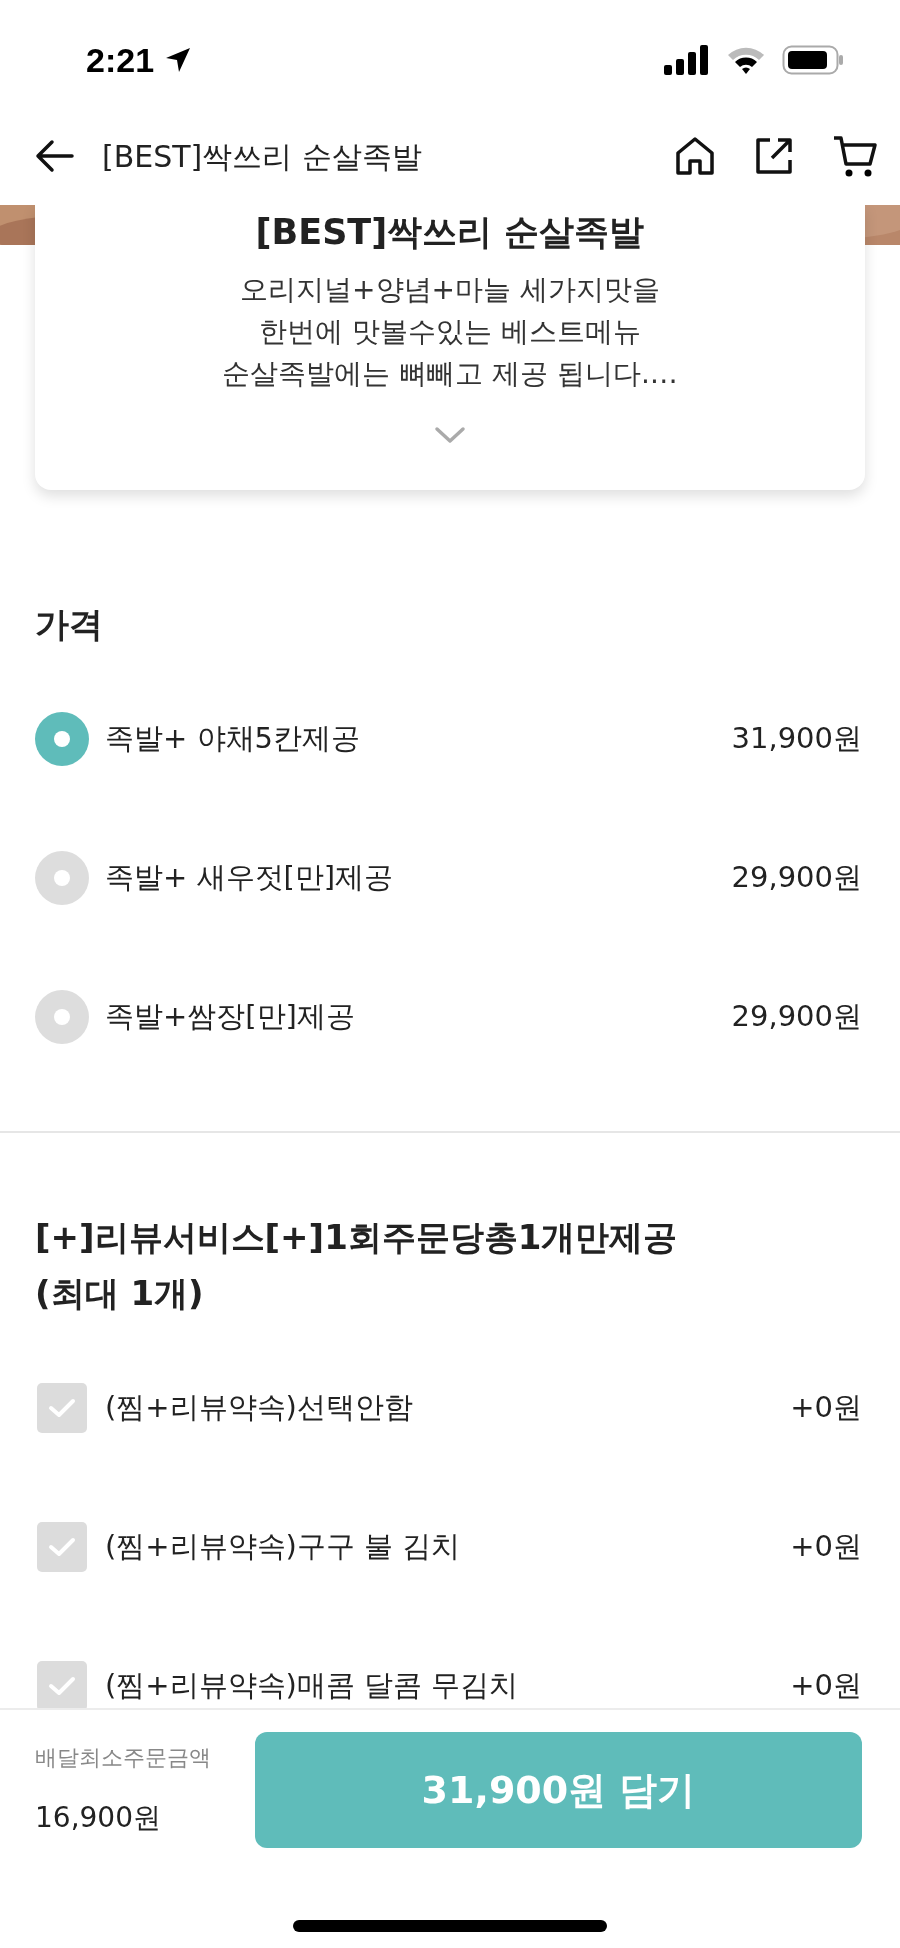 The image size is (900, 1948). What do you see at coordinates (357, 1237) in the screenshot?
I see `option-group-title: [+]리뷰서비스[+]1회주문당총1개만제공` at bounding box center [357, 1237].